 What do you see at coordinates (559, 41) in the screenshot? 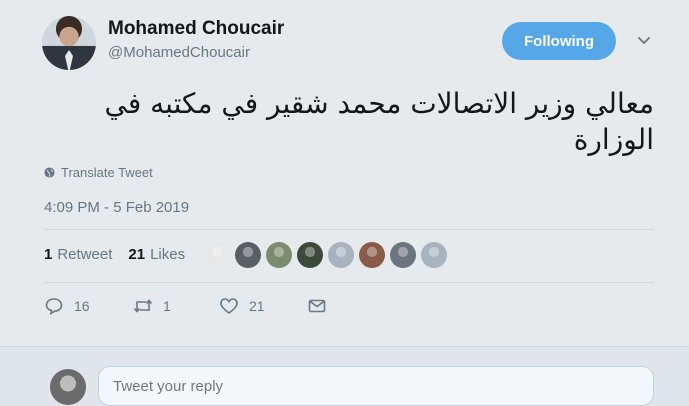
I see `following-button: Following` at bounding box center [559, 41].